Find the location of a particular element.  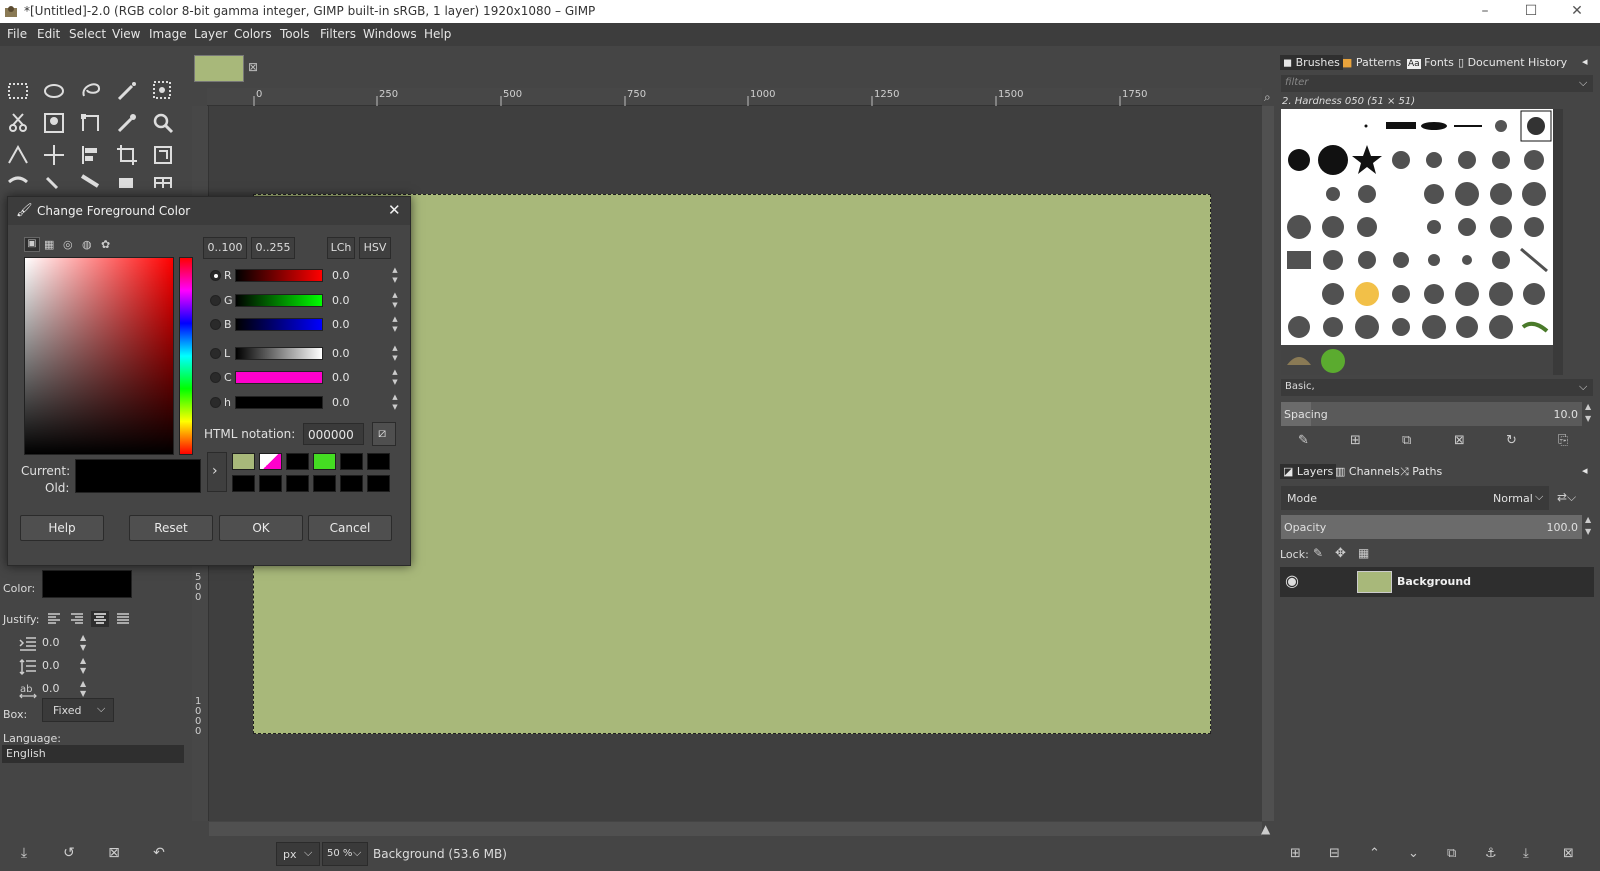

gimp-selector-icon: ▣ is located at coordinates (32, 244).